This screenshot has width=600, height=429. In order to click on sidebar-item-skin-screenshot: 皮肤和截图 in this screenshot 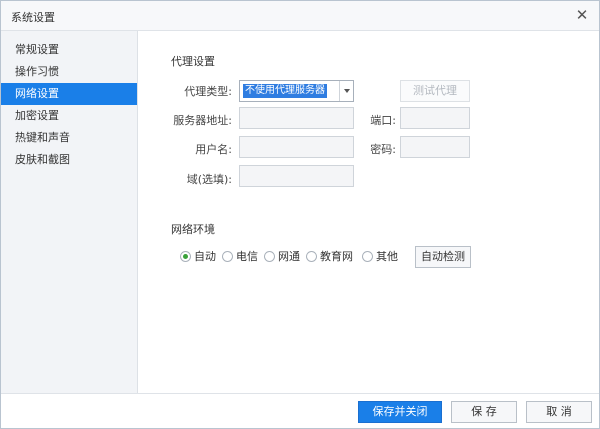, I will do `click(69, 160)`.